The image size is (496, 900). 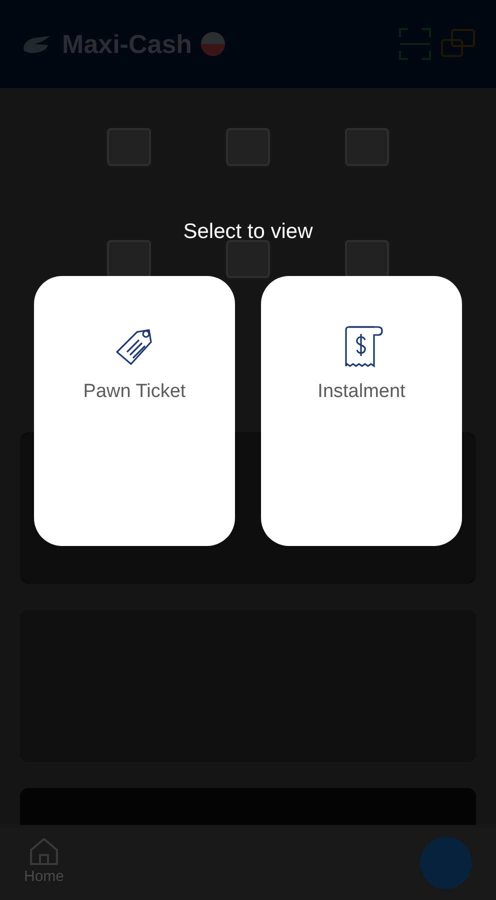 What do you see at coordinates (458, 44) in the screenshot?
I see `chat-icon` at bounding box center [458, 44].